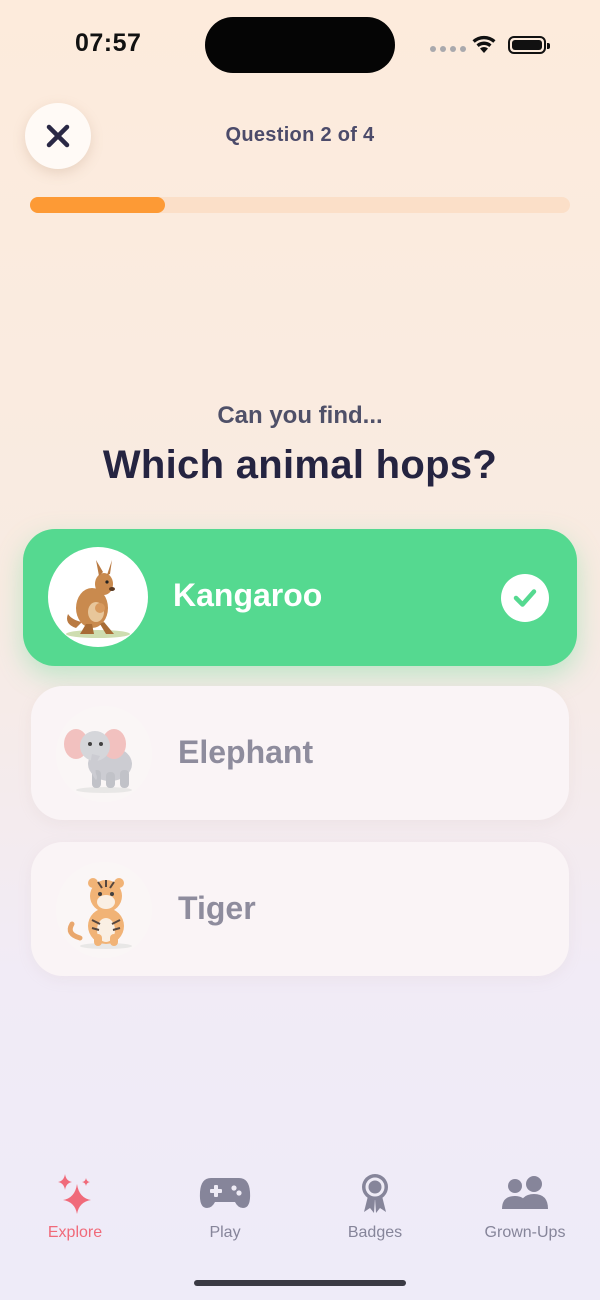 This screenshot has width=600, height=1300. Describe the element at coordinates (217, 908) in the screenshot. I see `answer-label: Tiger` at that location.